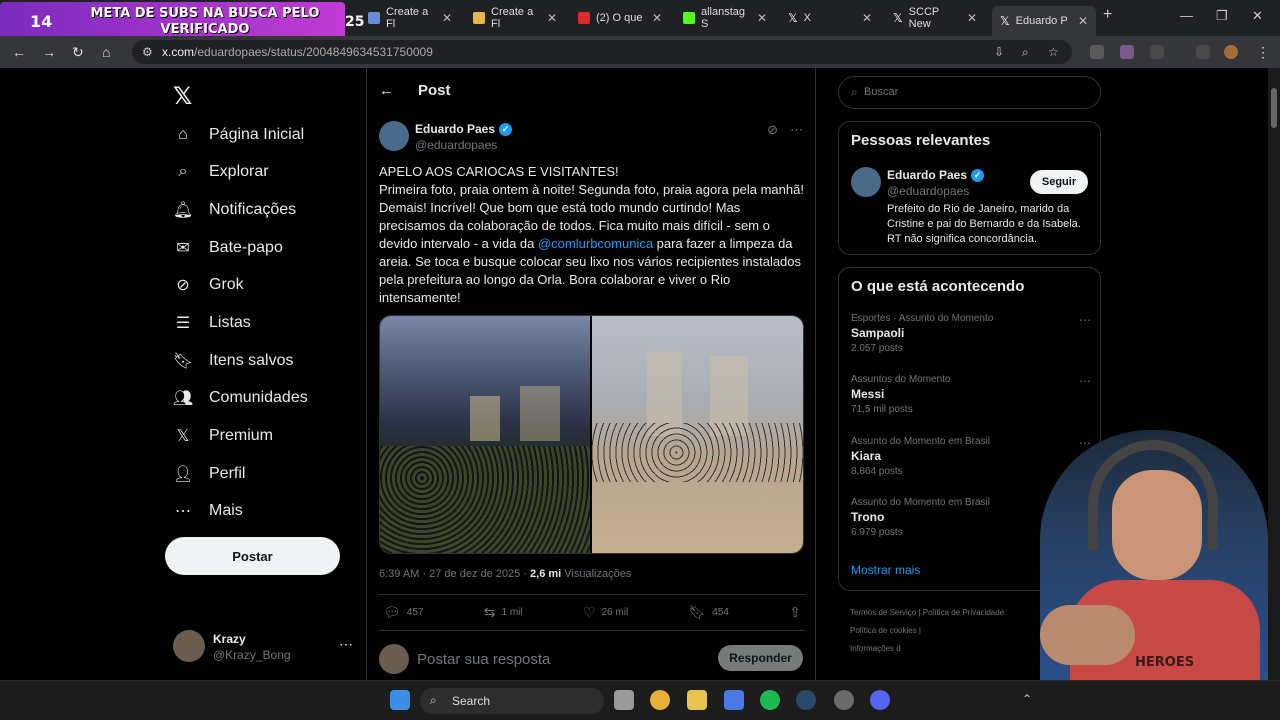  Describe the element at coordinates (999, 52) in the screenshot. I see `install-app-icon: ⇩` at that location.